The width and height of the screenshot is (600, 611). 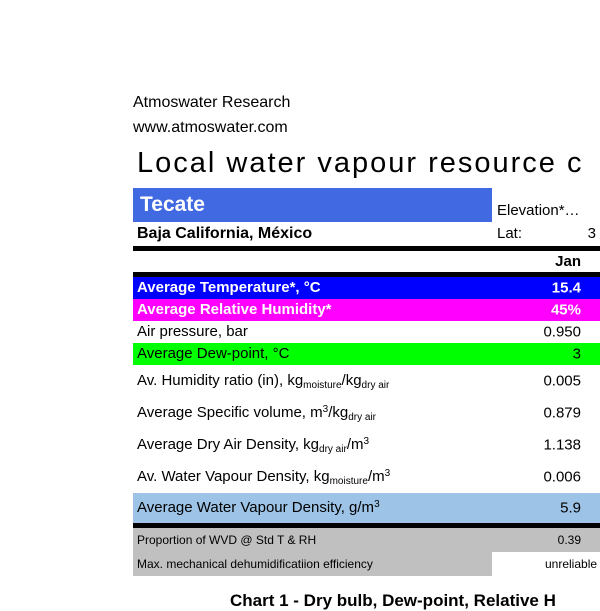 I want to click on row-label: Average Specific volume, m3/kgdry air, so click(x=257, y=414).